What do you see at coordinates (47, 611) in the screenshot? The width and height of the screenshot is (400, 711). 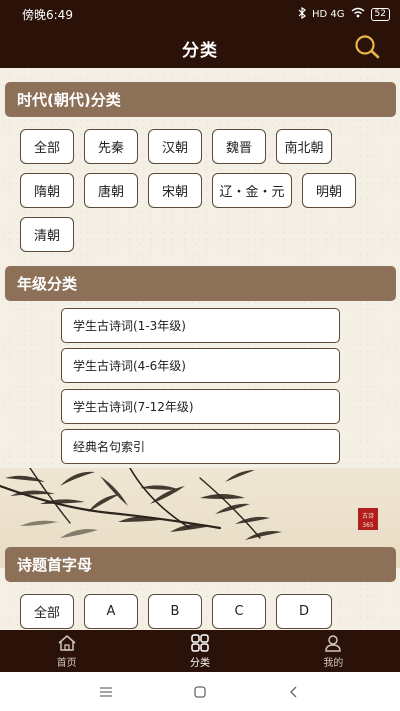 I see `chip-initial-all: 全部` at bounding box center [47, 611].